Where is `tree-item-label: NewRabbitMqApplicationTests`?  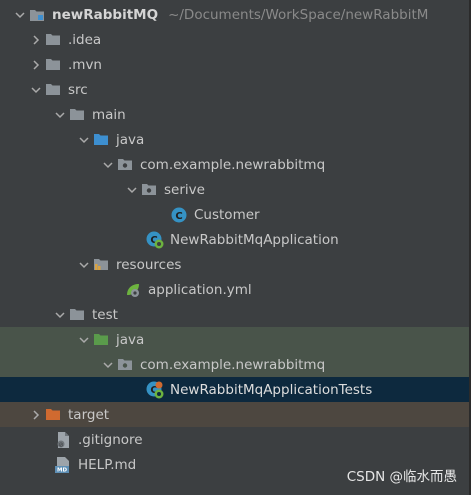
tree-item-label: NewRabbitMqApplicationTests is located at coordinates (271, 389).